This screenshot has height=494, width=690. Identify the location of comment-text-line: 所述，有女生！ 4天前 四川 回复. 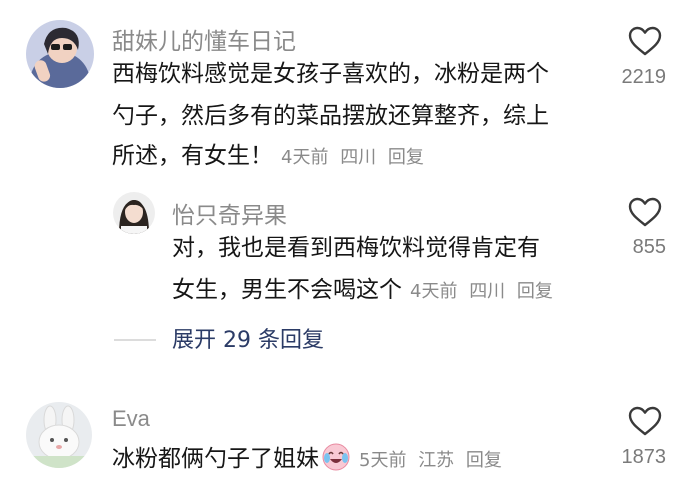
(268, 157).